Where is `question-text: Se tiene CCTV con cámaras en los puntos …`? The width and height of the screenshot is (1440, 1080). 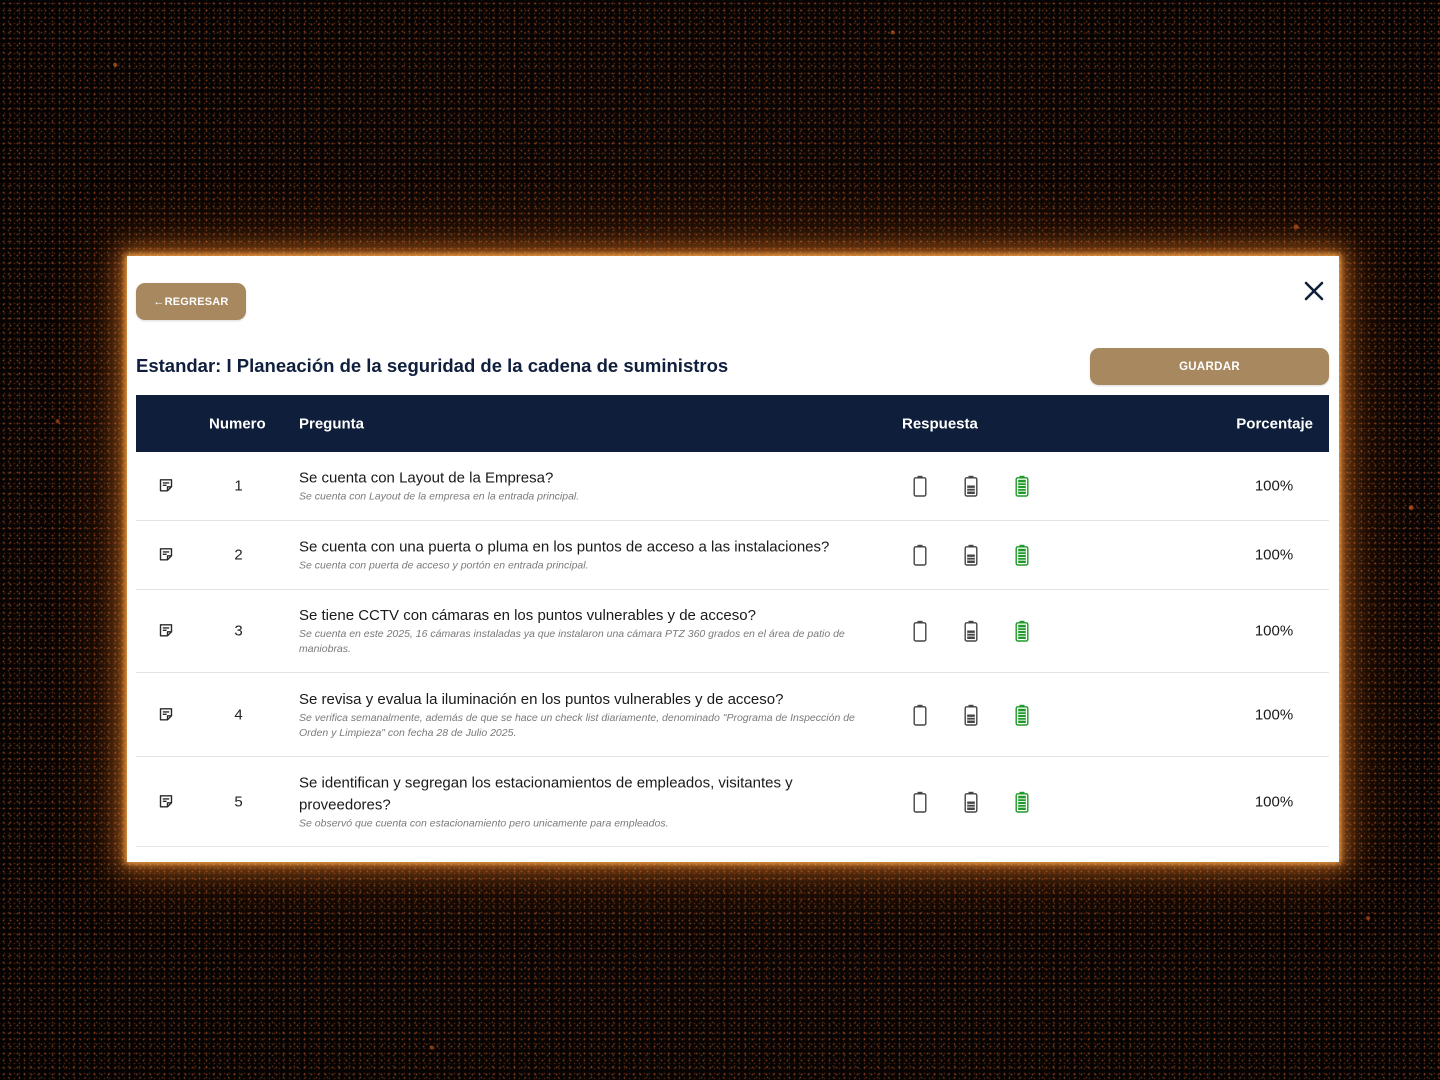 question-text: Se tiene CCTV con cámaras en los puntos … is located at coordinates (527, 615).